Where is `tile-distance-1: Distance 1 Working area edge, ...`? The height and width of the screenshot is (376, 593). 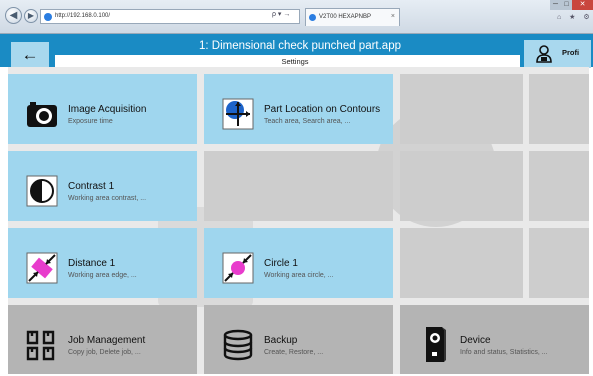 tile-distance-1: Distance 1 Working area edge, ... is located at coordinates (102, 263).